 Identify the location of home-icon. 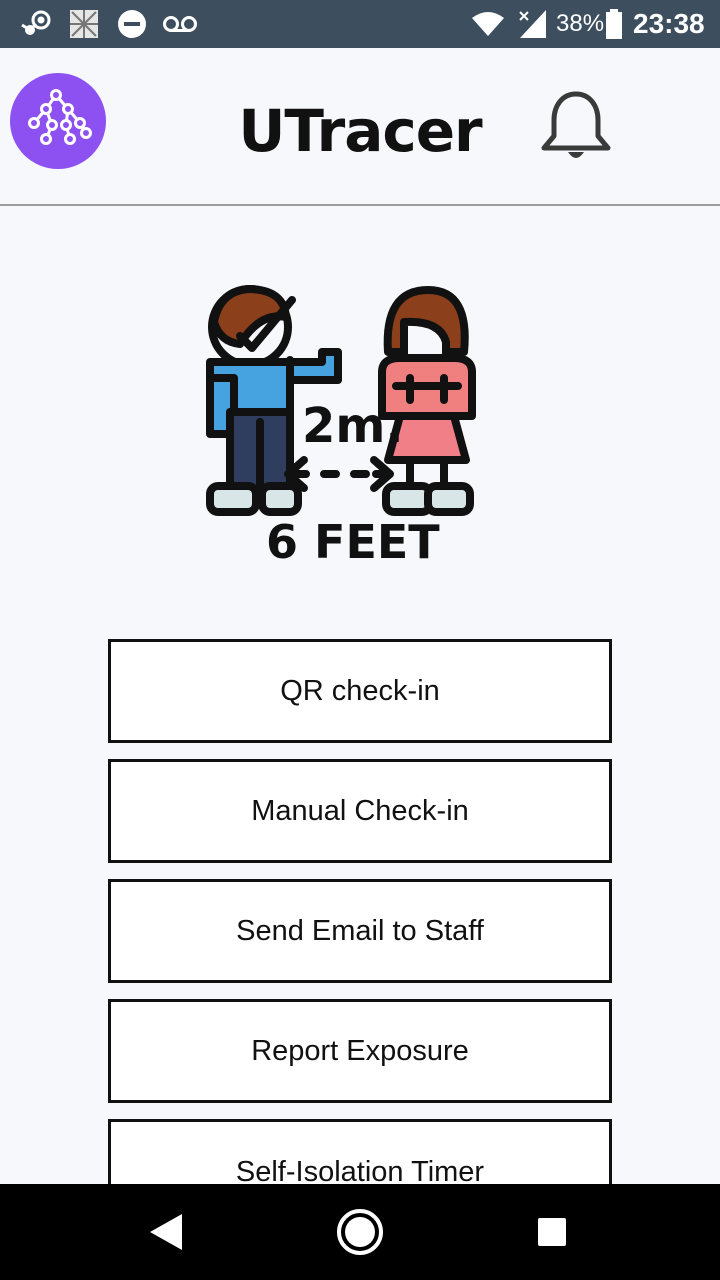
(360, 1232).